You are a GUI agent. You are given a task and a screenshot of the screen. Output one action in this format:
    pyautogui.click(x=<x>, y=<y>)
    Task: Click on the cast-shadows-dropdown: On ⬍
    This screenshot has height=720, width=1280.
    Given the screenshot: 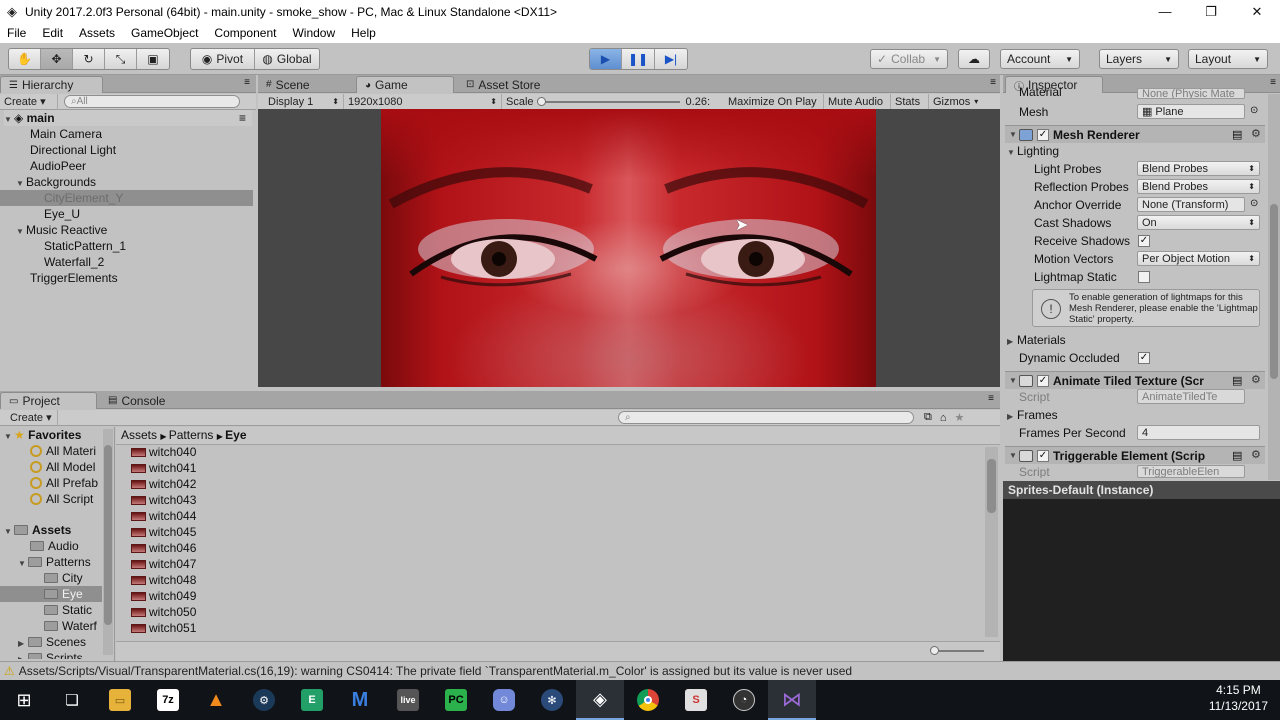 What is the action you would take?
    pyautogui.click(x=1198, y=222)
    